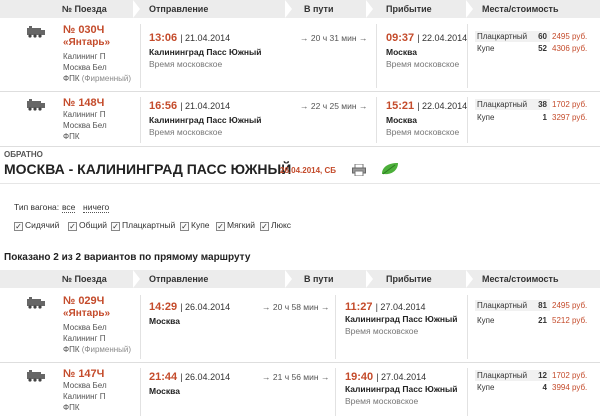  What do you see at coordinates (569, 48) in the screenshot?
I see `seat-price: 4306 руб.` at bounding box center [569, 48].